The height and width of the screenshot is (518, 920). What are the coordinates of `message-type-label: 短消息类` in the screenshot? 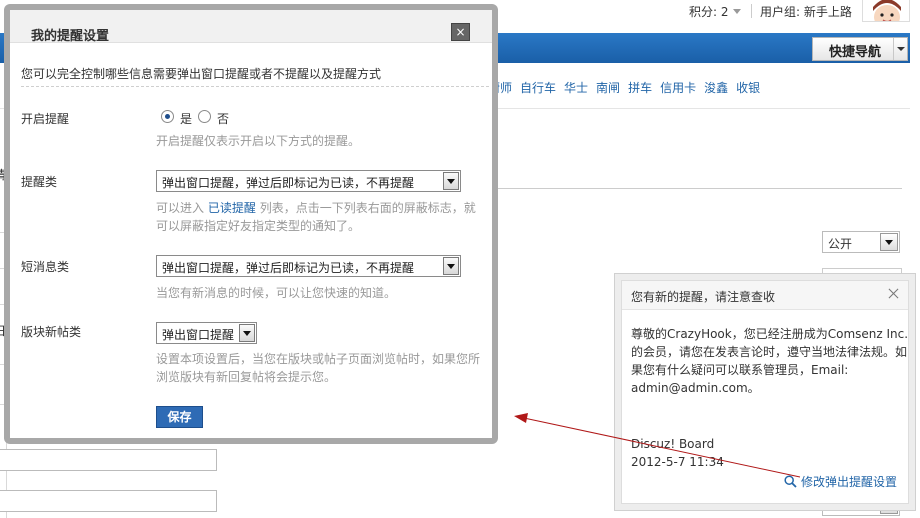 It's located at (45, 267).